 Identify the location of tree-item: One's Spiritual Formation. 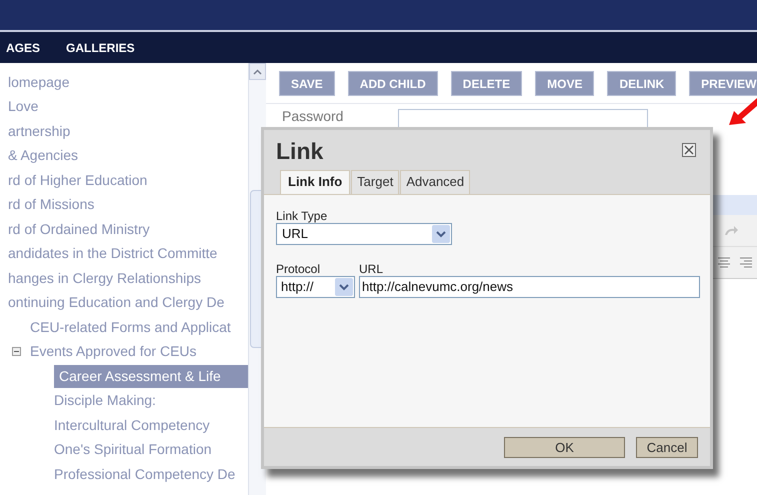
(133, 449).